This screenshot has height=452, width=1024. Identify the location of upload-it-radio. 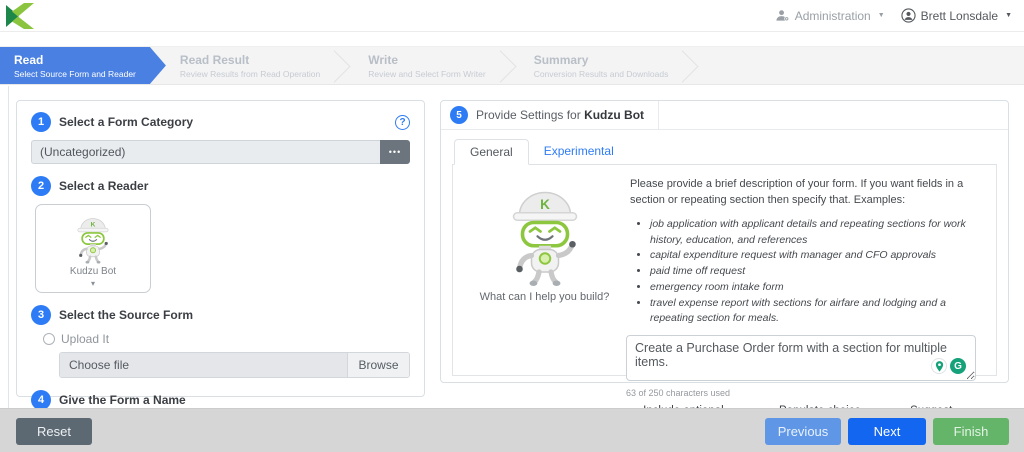
(49, 339).